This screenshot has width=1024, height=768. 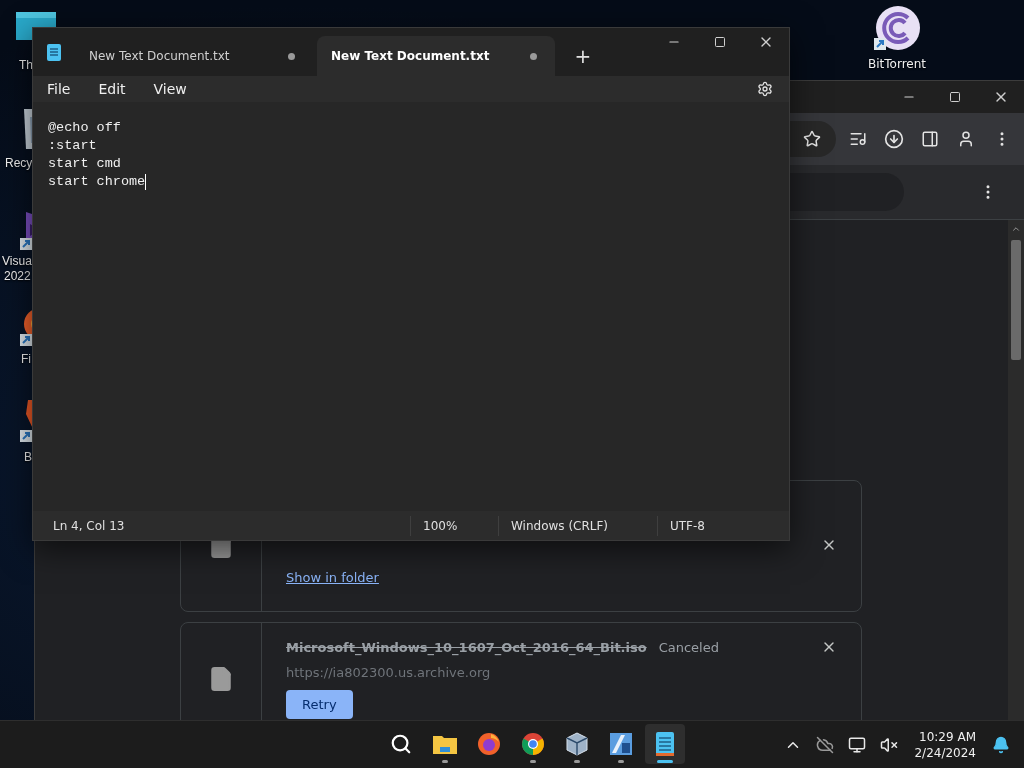 What do you see at coordinates (1016, 470) in the screenshot?
I see `scrollbar` at bounding box center [1016, 470].